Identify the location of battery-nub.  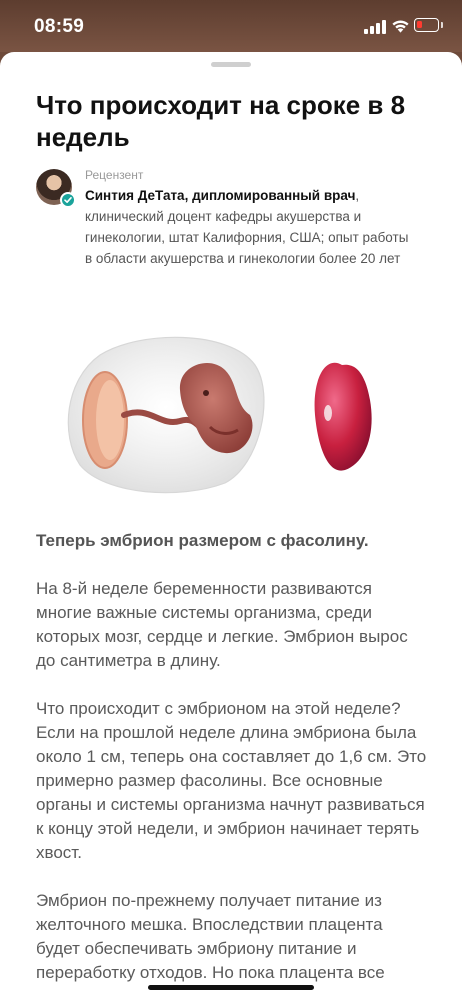
(442, 25).